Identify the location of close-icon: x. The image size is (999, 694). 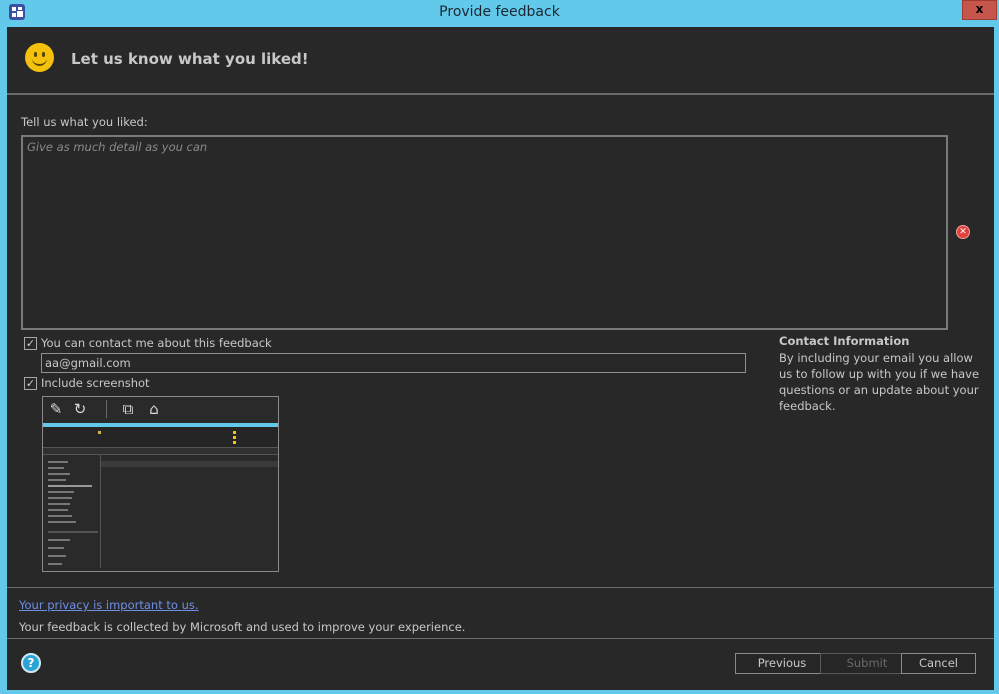
(979, 9).